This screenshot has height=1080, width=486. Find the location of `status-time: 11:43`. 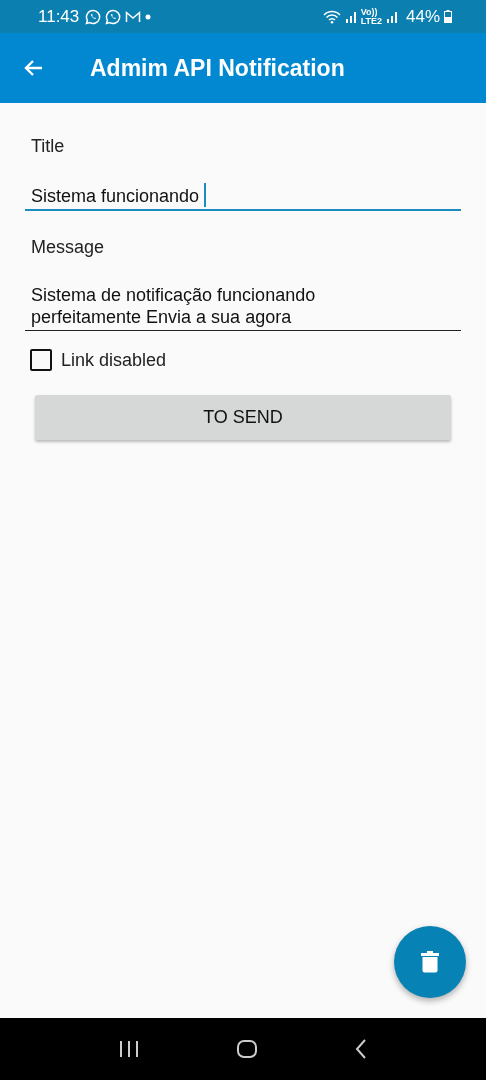

status-time: 11:43 is located at coordinates (59, 16).